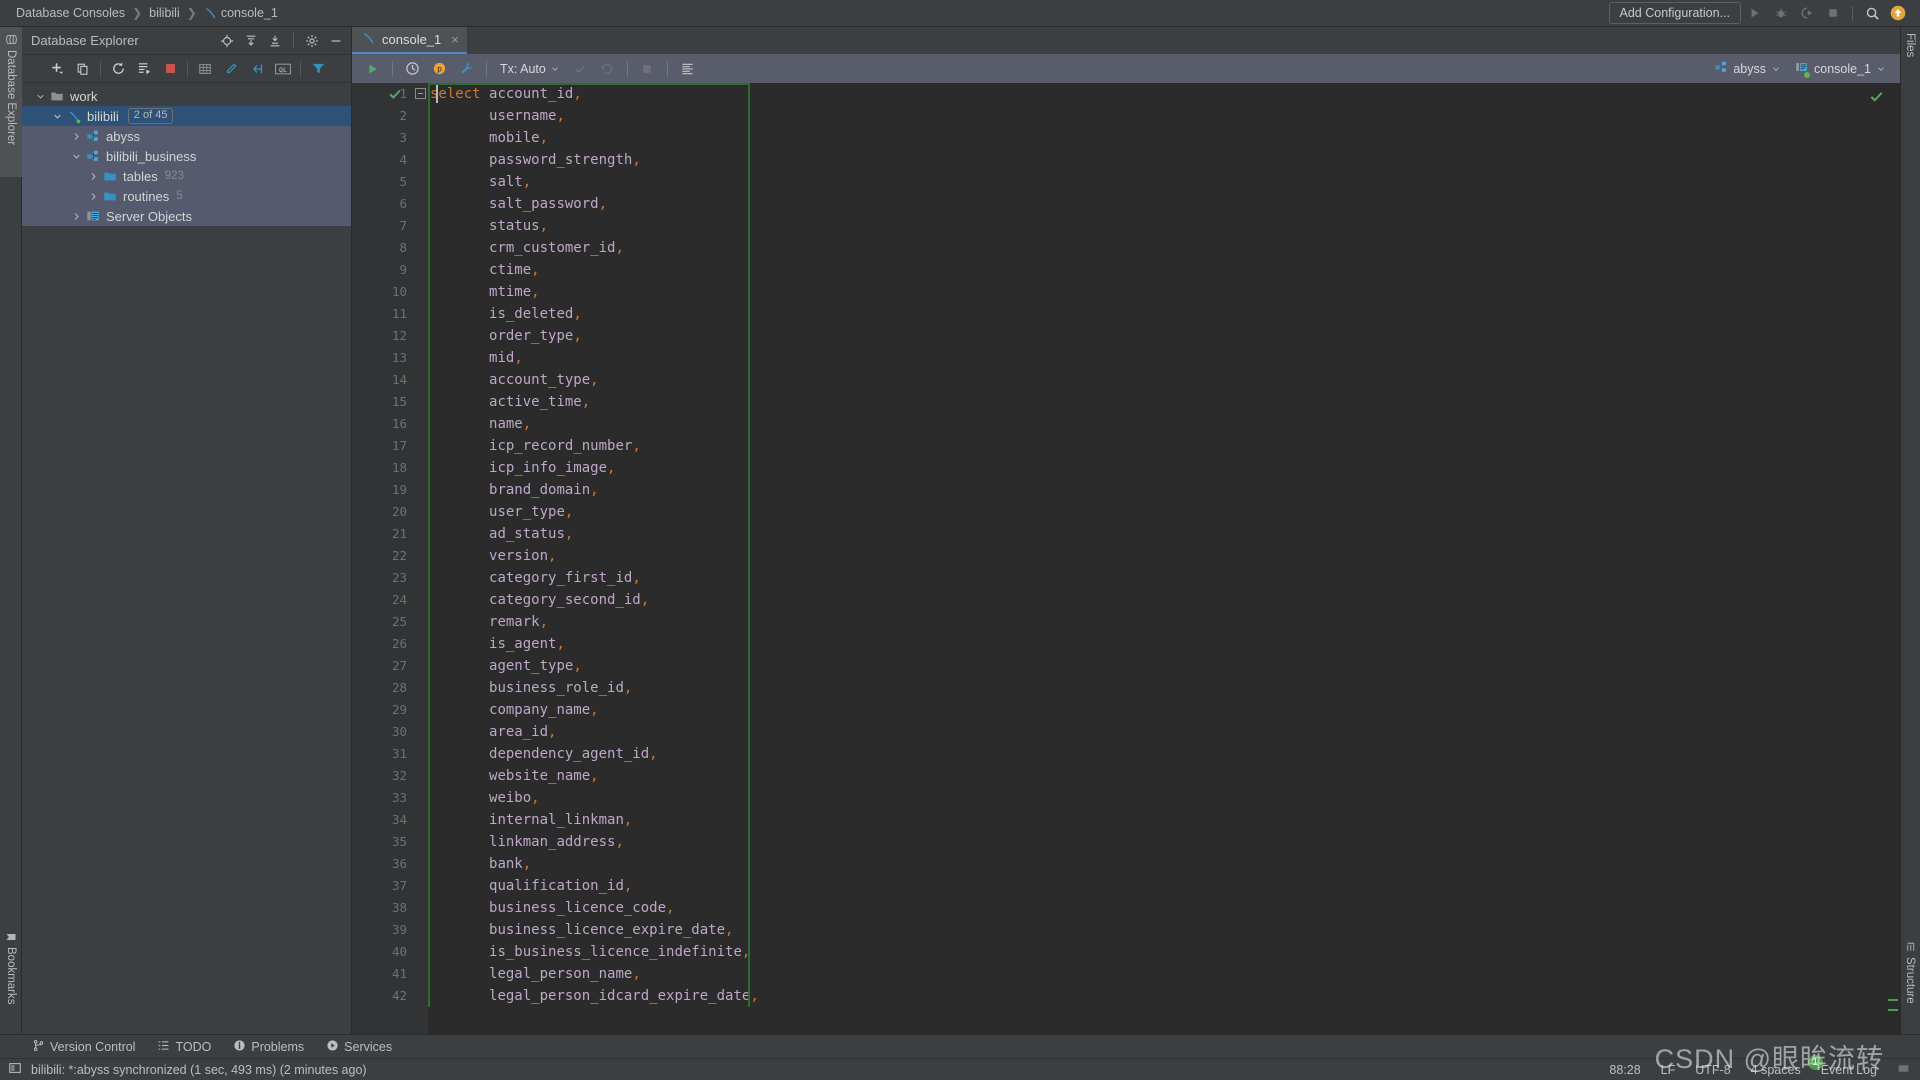  Describe the element at coordinates (1165, 380) in the screenshot. I see `code-line: account_type,` at that location.